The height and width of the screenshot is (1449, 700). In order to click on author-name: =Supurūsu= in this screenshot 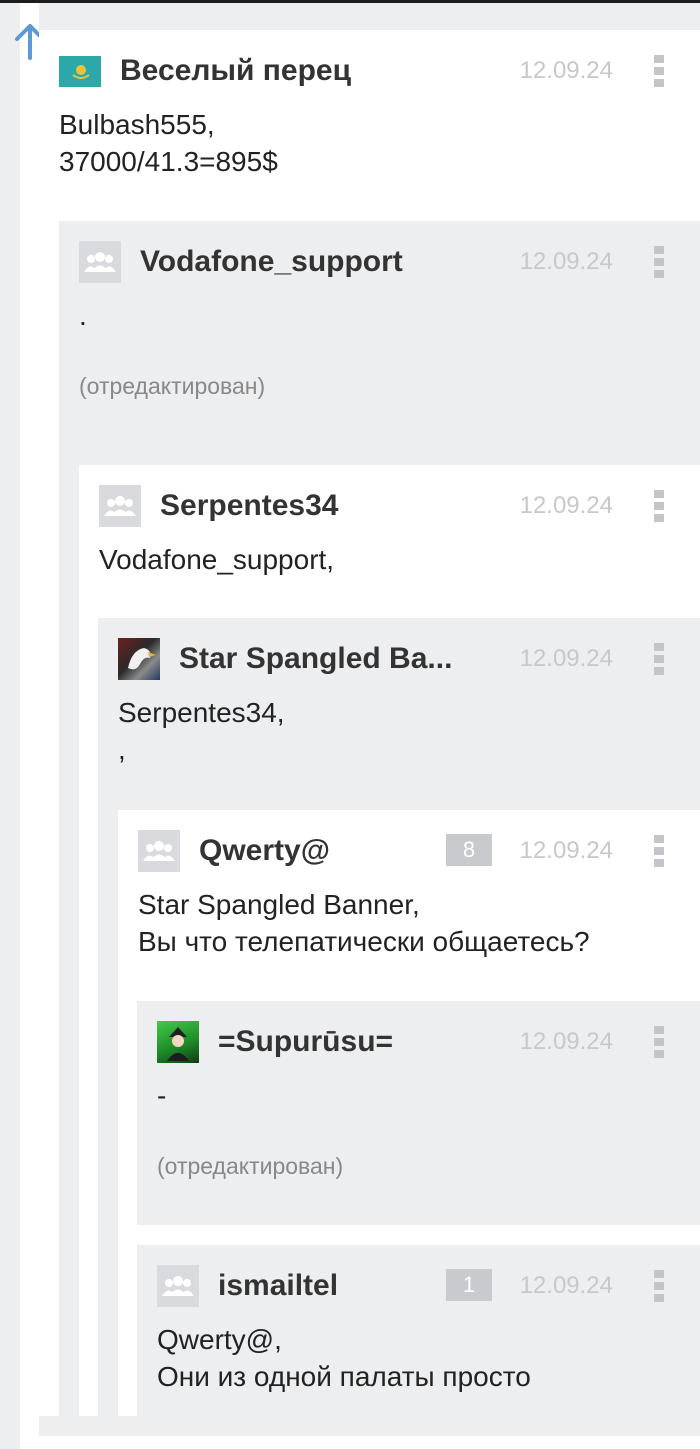, I will do `click(305, 1042)`.